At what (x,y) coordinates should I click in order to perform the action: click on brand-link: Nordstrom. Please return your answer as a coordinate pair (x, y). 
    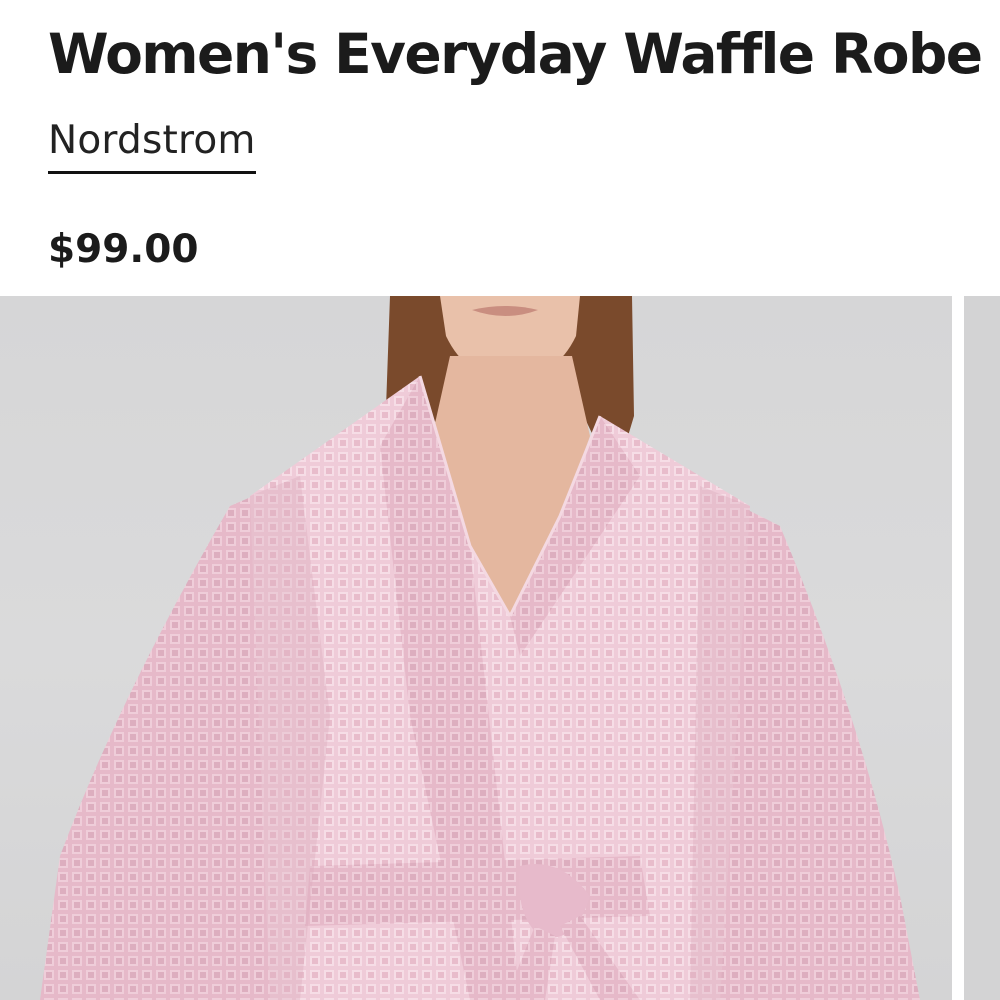
    Looking at the image, I should click on (152, 144).